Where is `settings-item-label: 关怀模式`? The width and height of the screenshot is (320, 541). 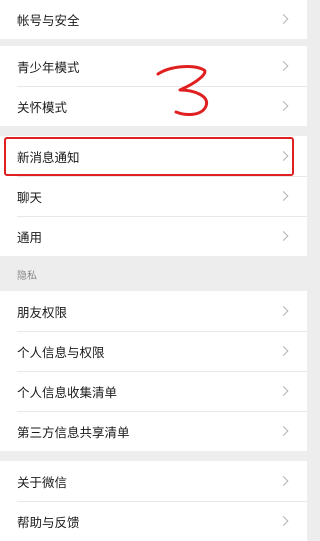
settings-item-label: 关怀模式 is located at coordinates (42, 107).